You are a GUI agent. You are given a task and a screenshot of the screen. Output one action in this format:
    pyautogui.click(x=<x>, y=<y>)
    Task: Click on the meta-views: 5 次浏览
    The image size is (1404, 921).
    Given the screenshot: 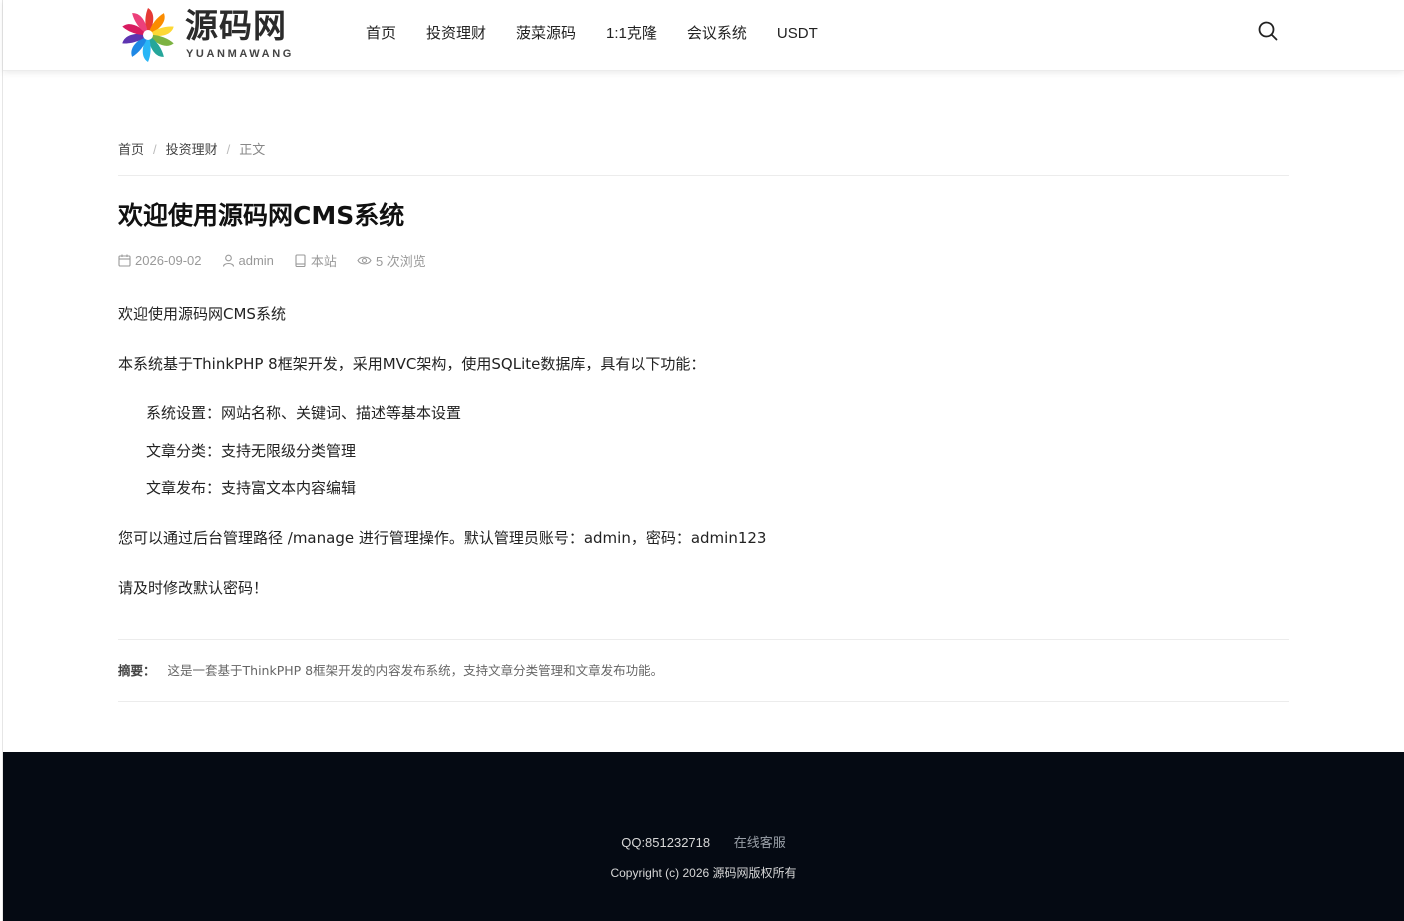 What is the action you would take?
    pyautogui.click(x=391, y=260)
    